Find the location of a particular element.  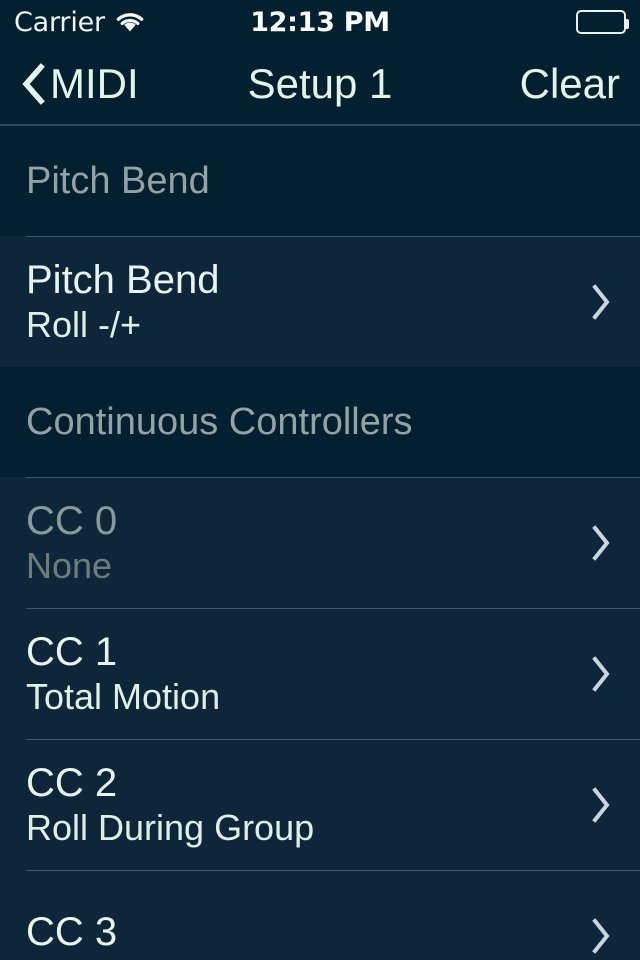

battery-full-icon is located at coordinates (602, 22).